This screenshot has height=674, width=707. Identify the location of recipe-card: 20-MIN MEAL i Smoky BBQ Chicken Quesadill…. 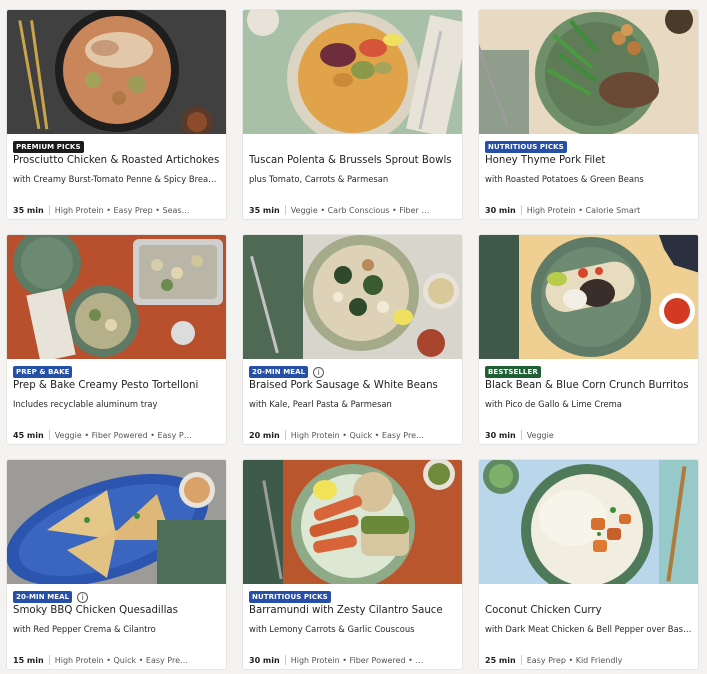
(116, 564).